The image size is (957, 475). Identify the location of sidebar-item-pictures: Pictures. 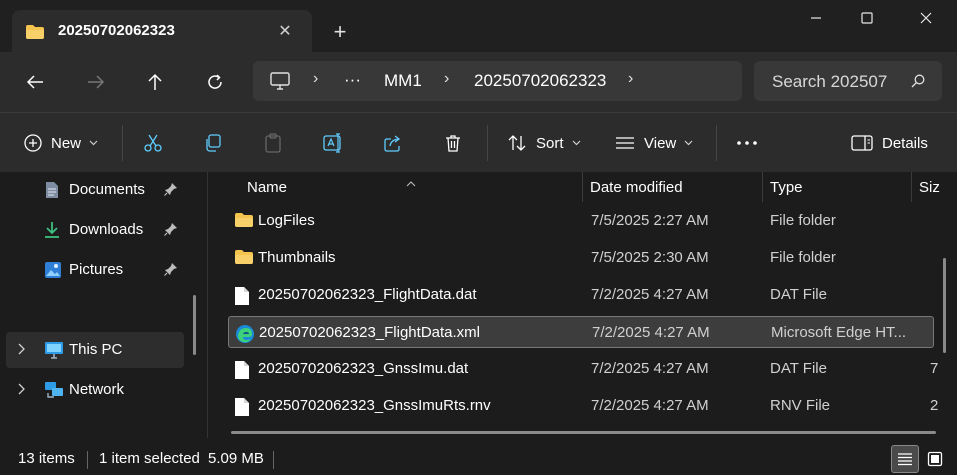
(95, 270).